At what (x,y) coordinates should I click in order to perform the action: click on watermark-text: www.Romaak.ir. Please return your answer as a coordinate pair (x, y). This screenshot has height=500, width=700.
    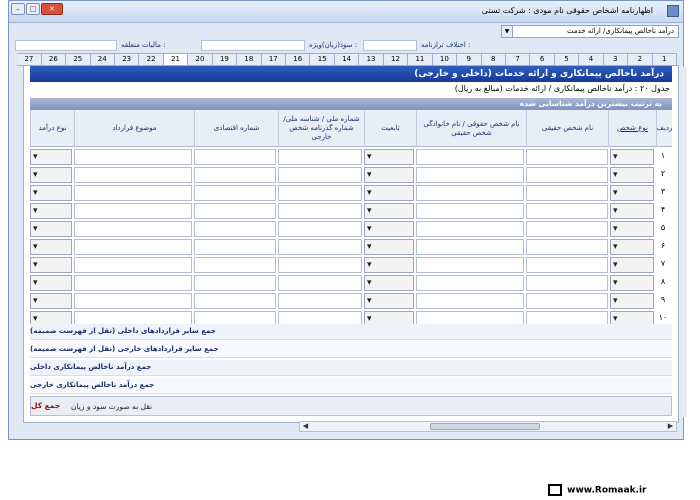
    Looking at the image, I should click on (607, 490).